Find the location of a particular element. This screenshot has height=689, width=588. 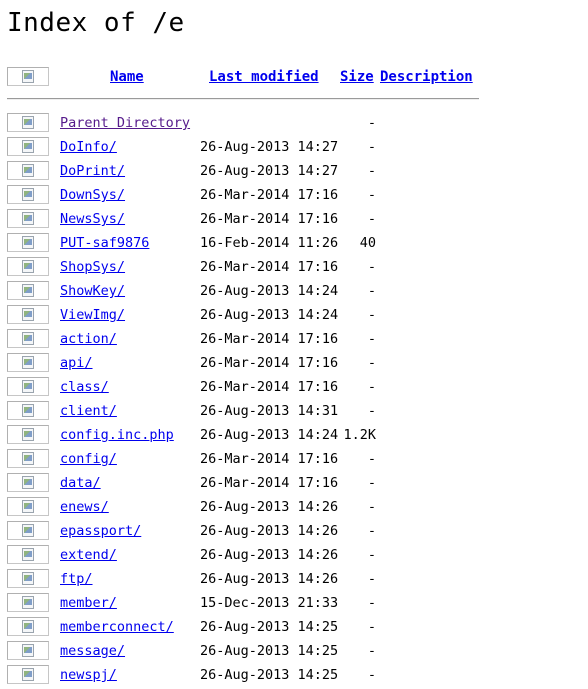

entry-name-link: NewsSys/ is located at coordinates (92, 219).